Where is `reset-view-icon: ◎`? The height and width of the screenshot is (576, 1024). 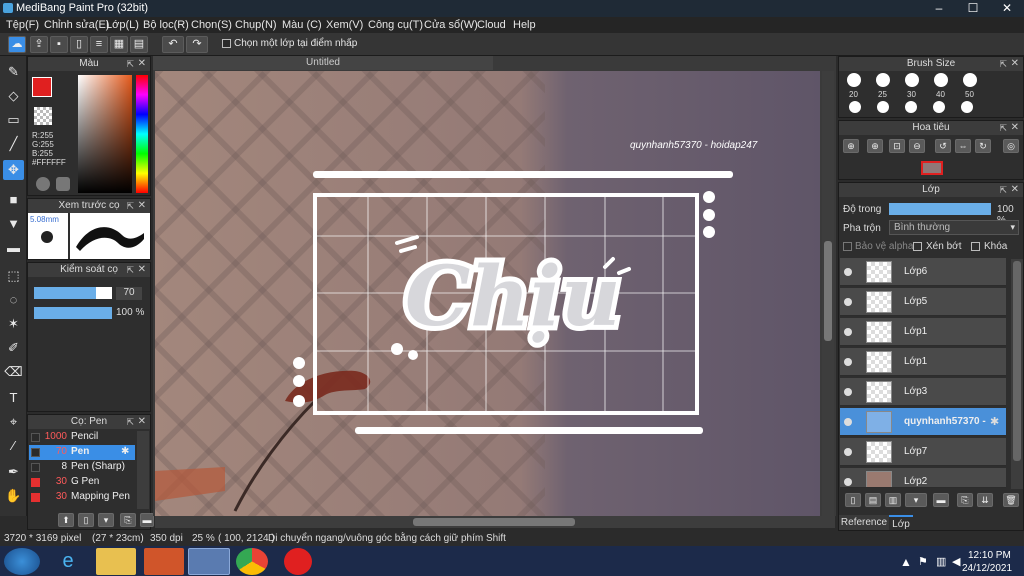
reset-view-icon: ◎ is located at coordinates (1011, 146).